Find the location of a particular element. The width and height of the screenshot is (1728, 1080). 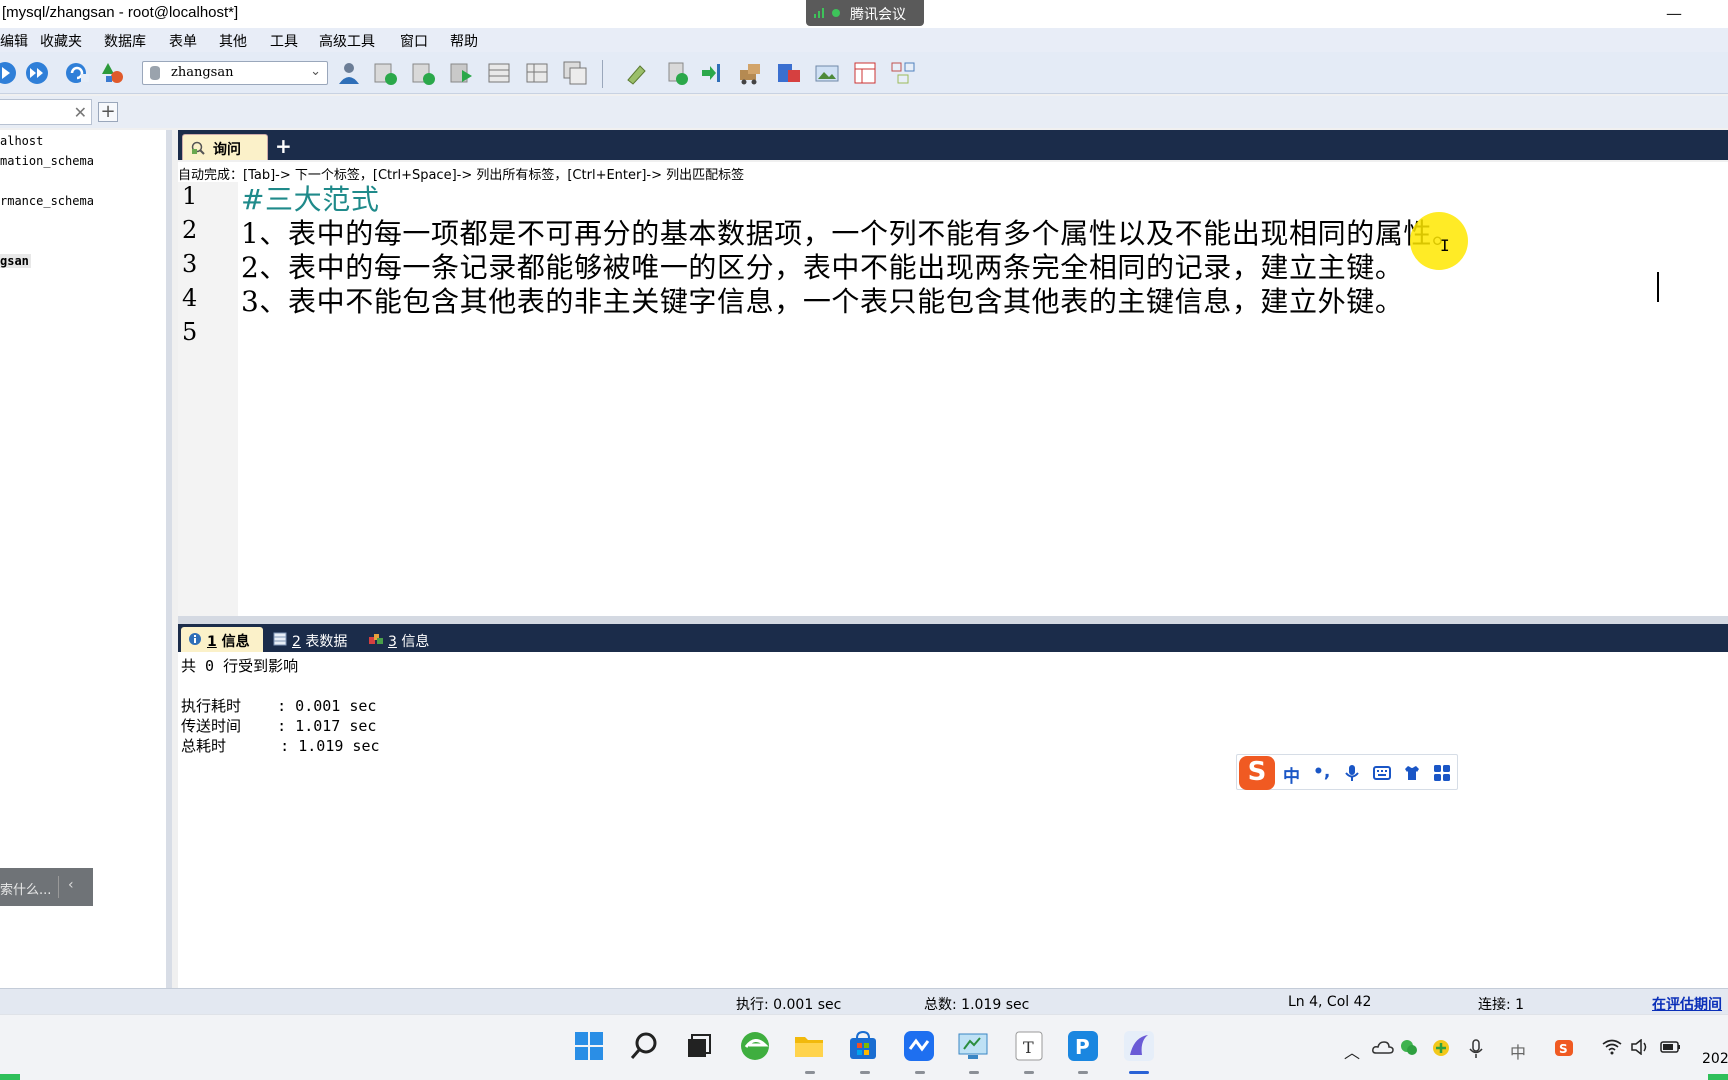

ime-toolbar: S 中 •, is located at coordinates (1347, 772).